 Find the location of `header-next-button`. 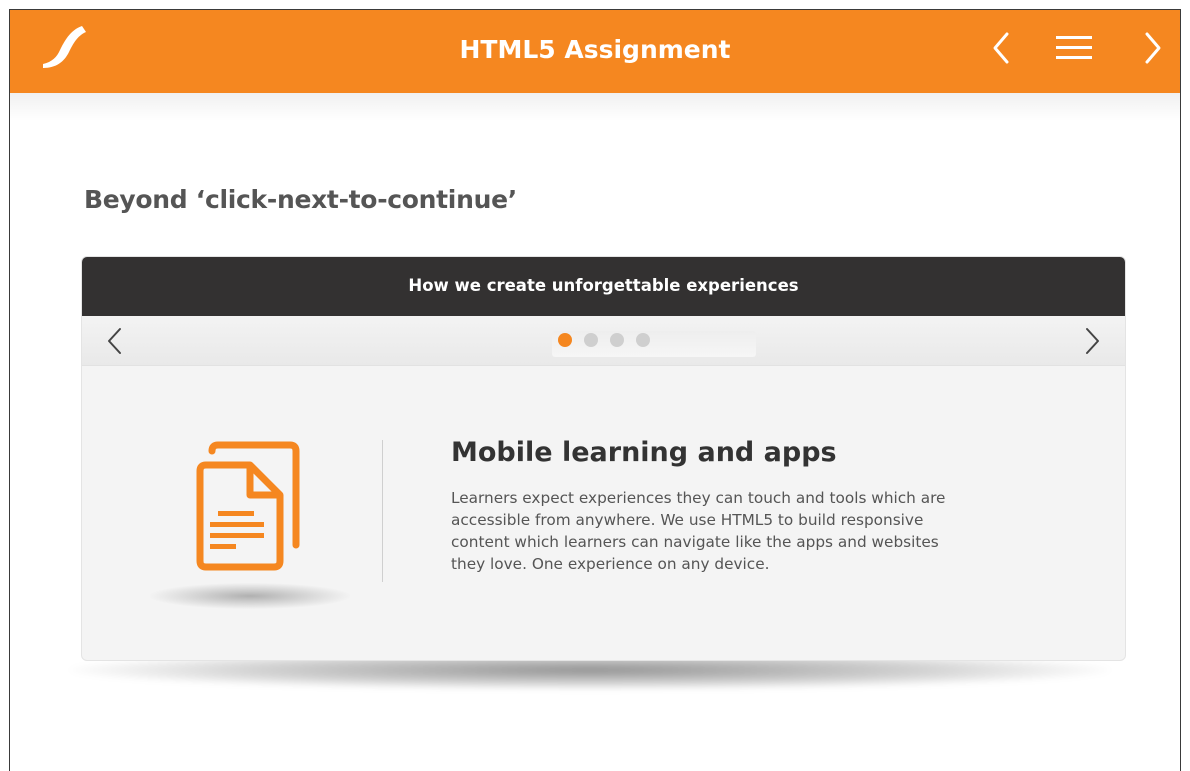

header-next-button is located at coordinates (1154, 48).